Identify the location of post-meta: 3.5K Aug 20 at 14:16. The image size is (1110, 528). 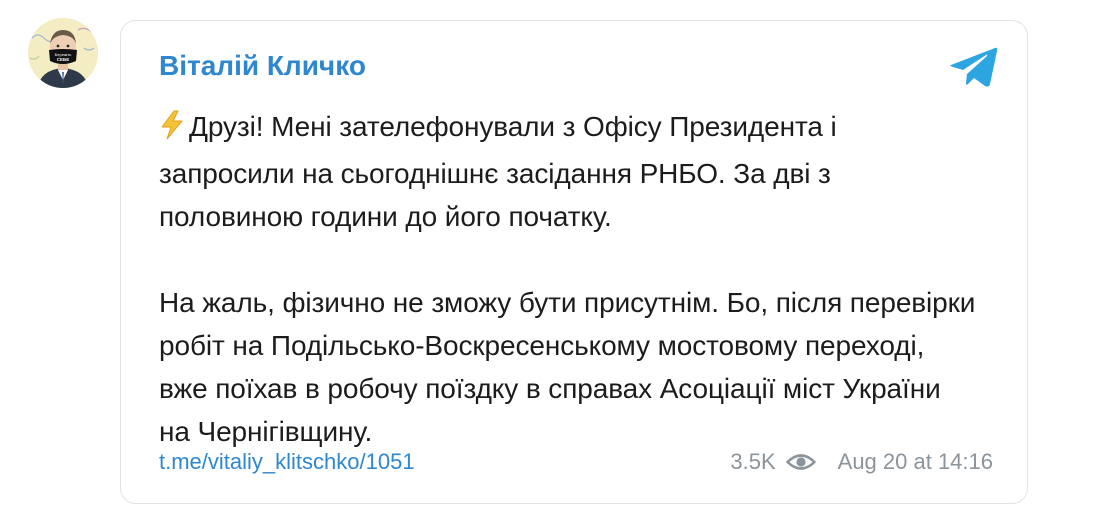
(861, 462).